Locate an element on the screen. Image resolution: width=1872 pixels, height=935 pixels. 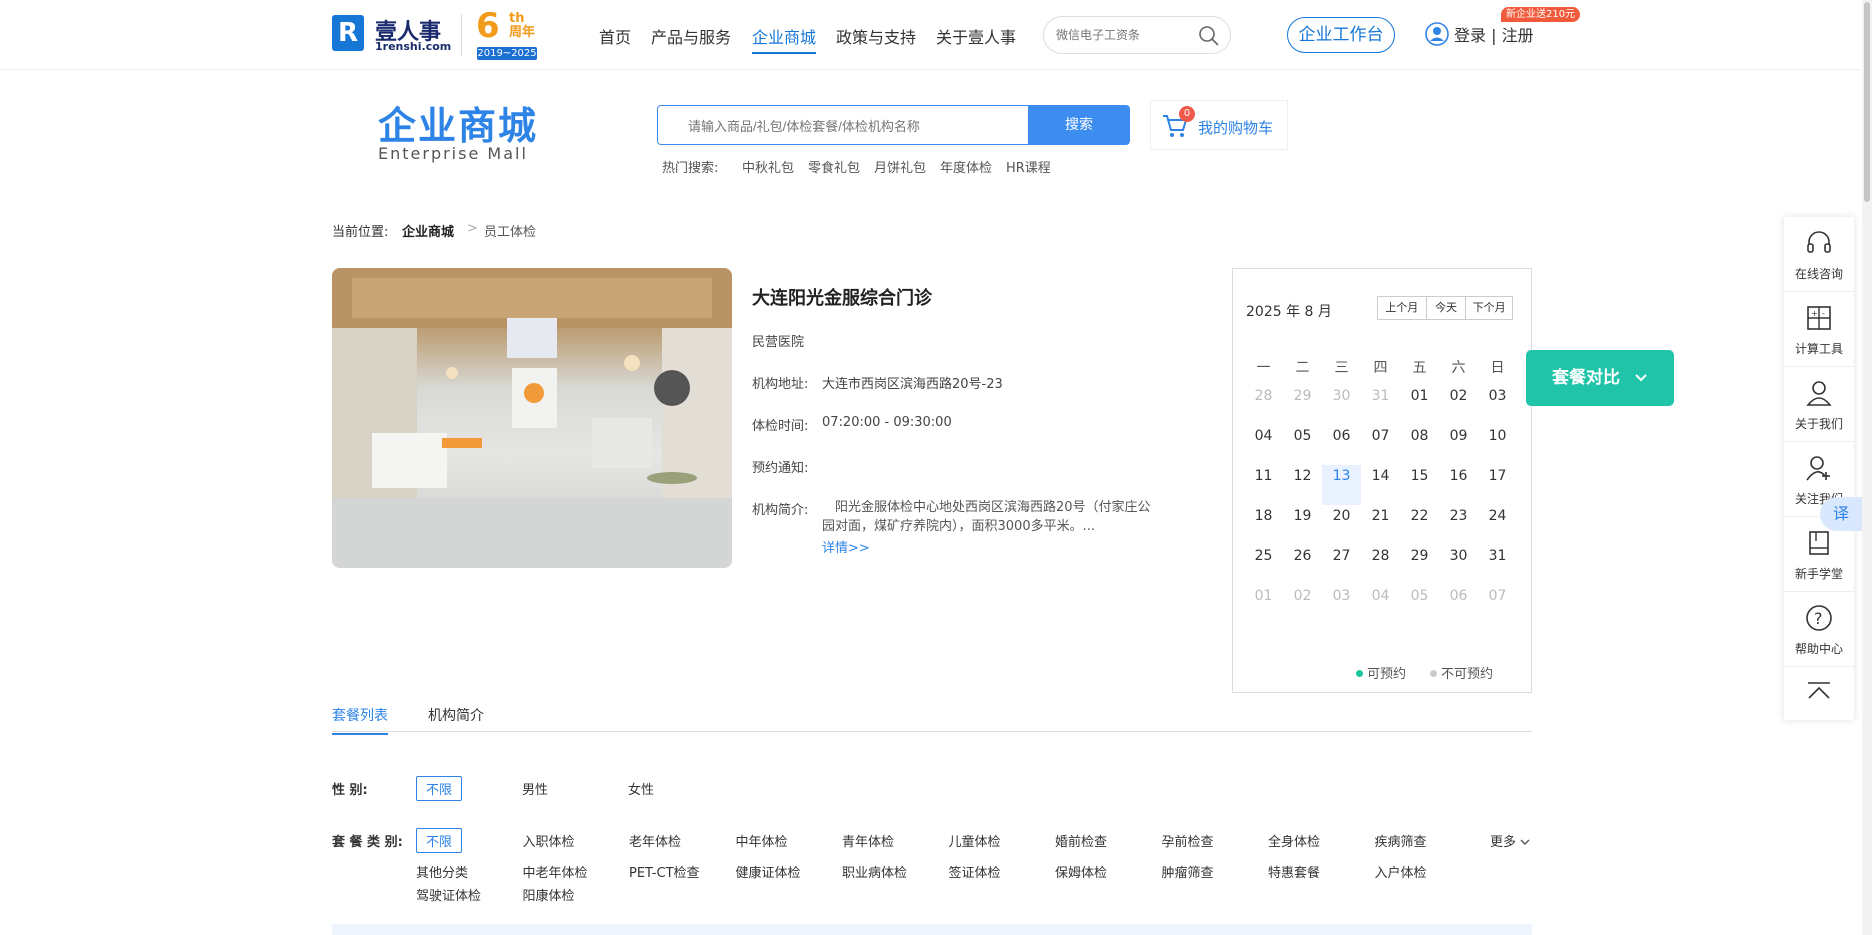
category-option: PET-CT检查 is located at coordinates (664, 871).